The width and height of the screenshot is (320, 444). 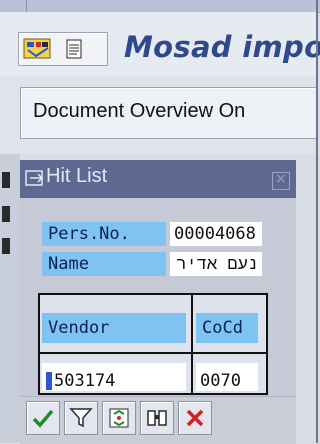 What do you see at coordinates (26, 6) in the screenshot?
I see `divider` at bounding box center [26, 6].